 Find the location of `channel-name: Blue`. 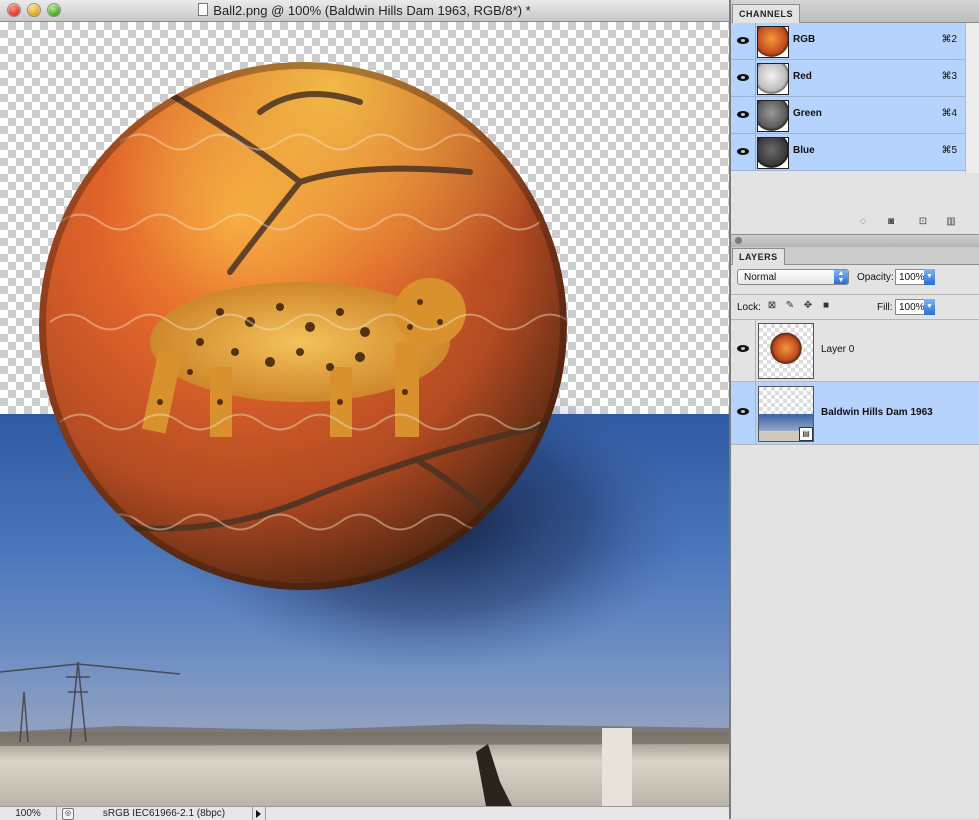

channel-name: Blue is located at coordinates (804, 150).